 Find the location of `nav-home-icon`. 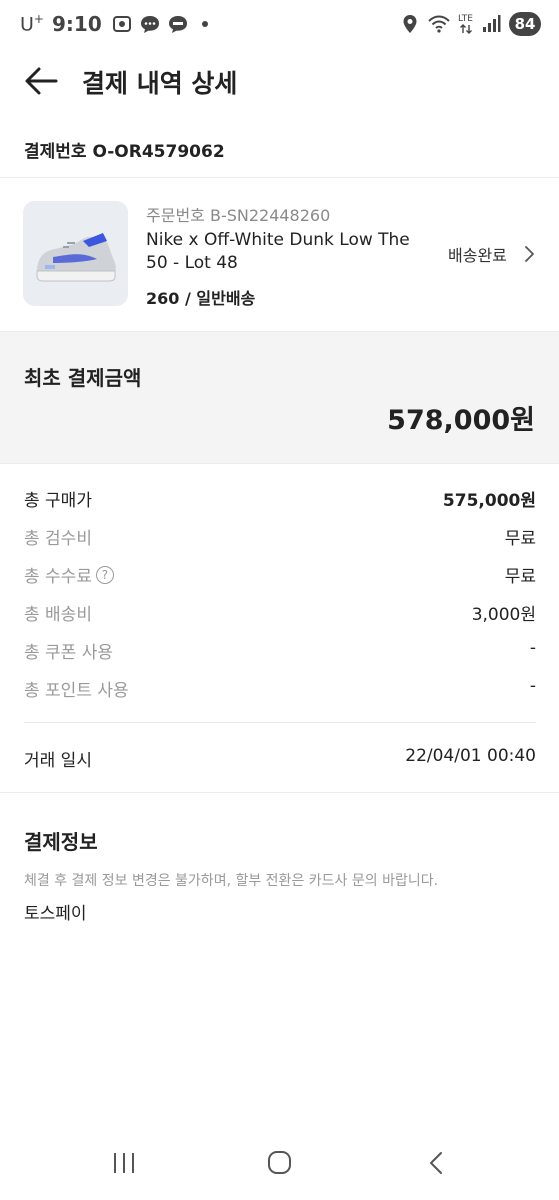

nav-home-icon is located at coordinates (279, 1162).